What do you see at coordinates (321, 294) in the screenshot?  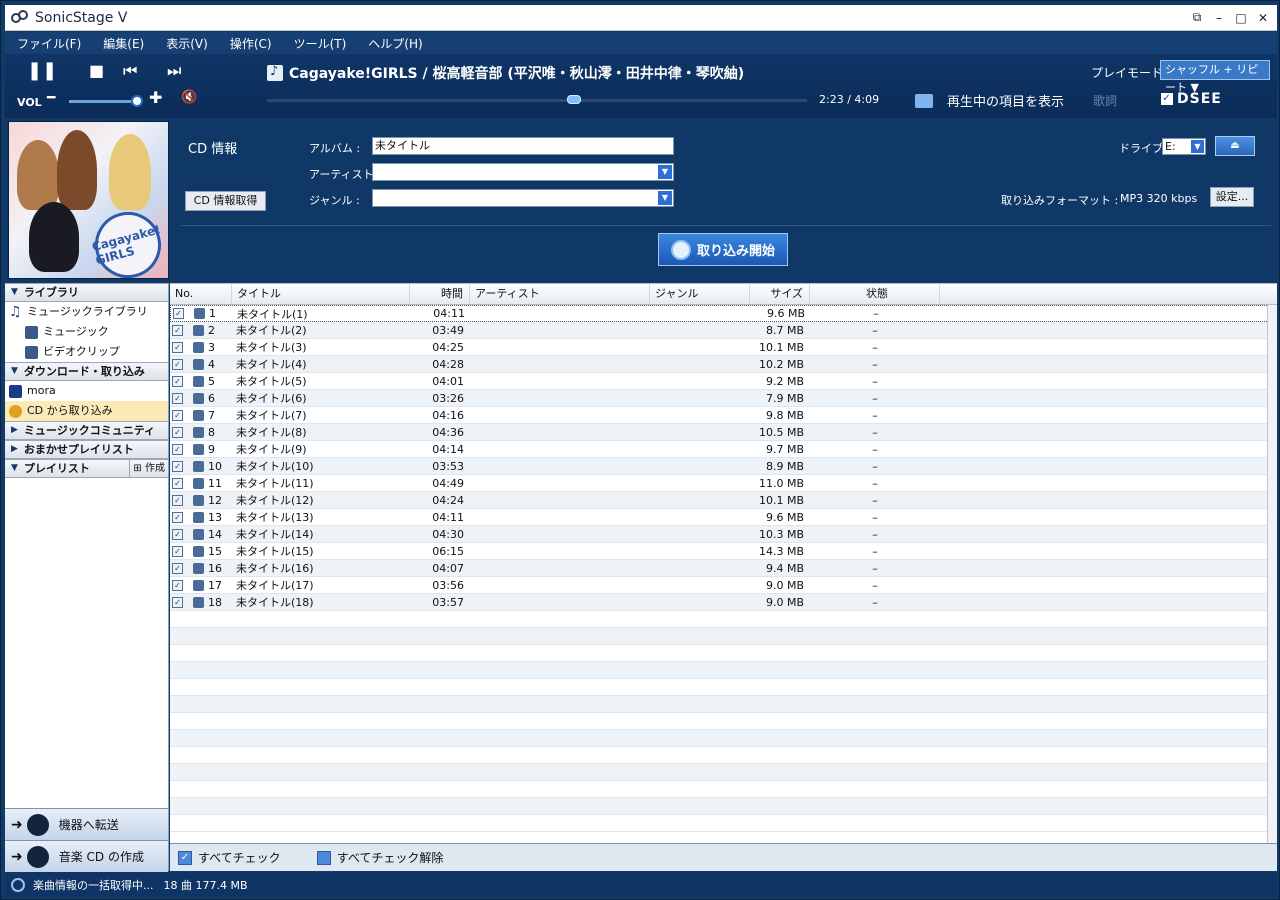 I see `column-header-title: タイトル` at bounding box center [321, 294].